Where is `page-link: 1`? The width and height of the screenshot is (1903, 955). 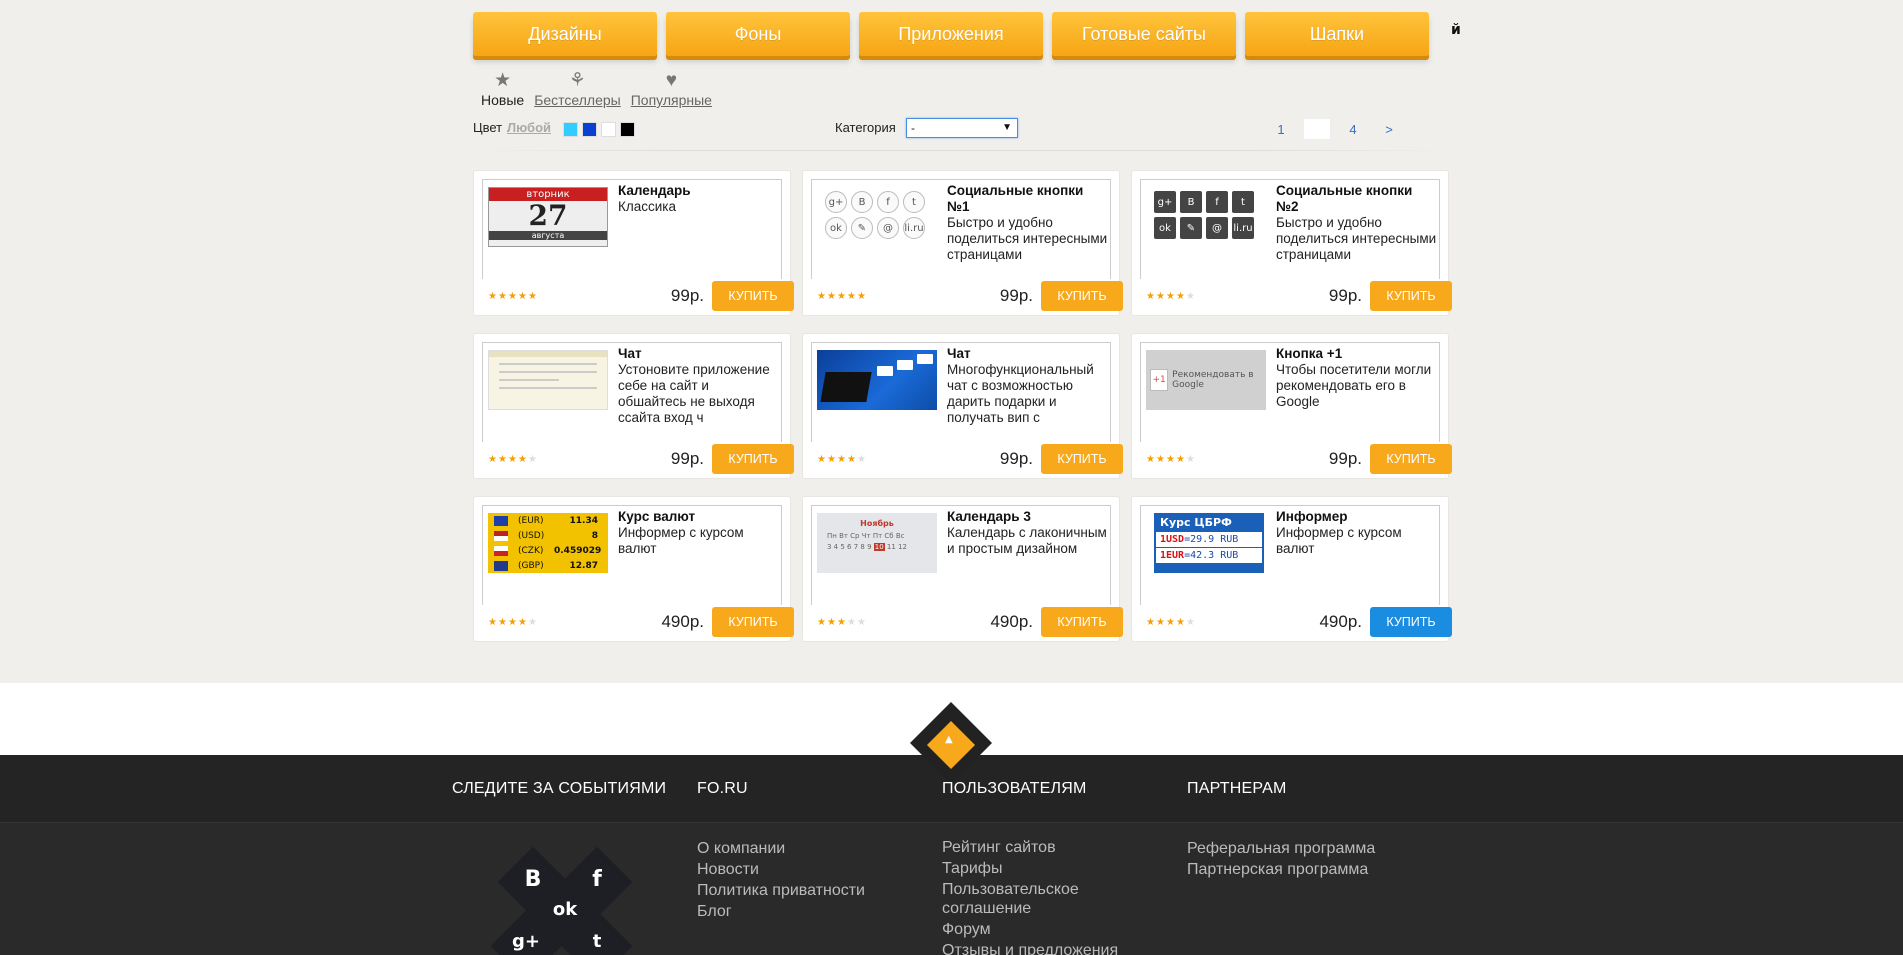 page-link: 1 is located at coordinates (1281, 129).